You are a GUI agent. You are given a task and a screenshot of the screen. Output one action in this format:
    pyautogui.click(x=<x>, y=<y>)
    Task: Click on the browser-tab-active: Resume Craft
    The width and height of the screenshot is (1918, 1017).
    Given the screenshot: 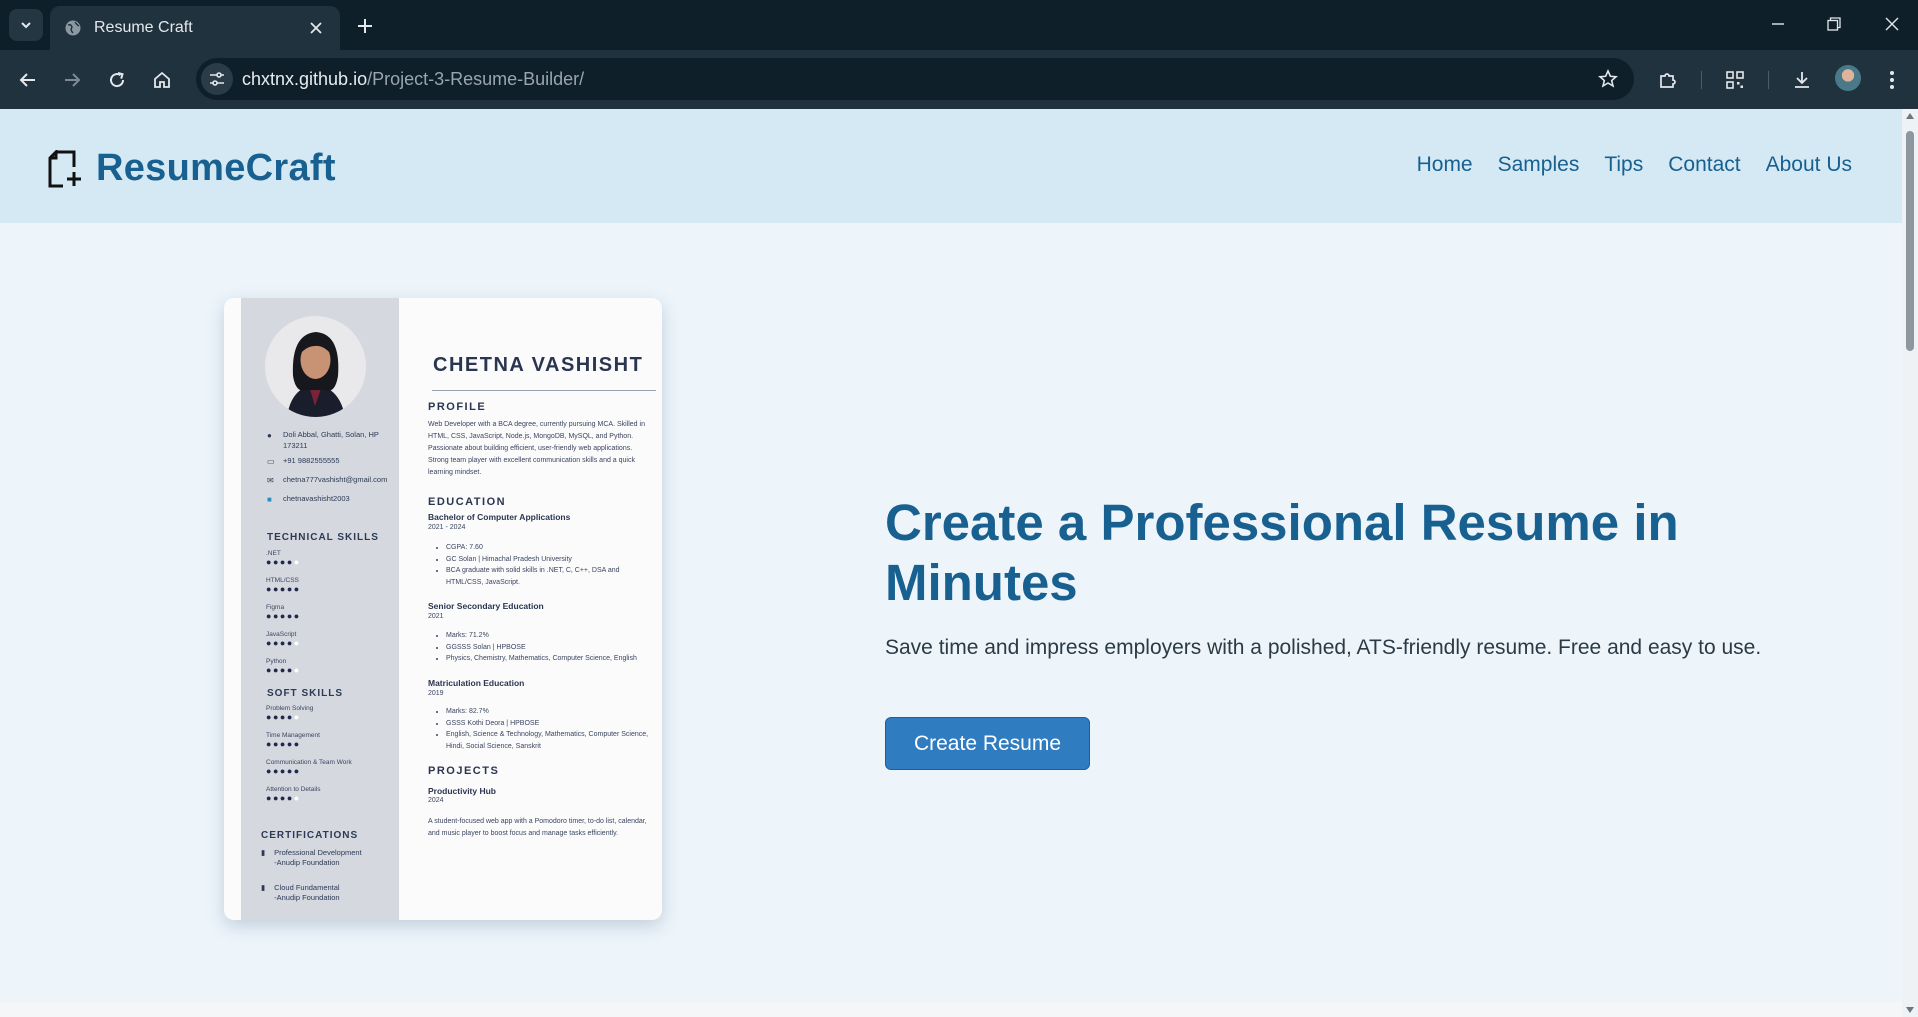 What is the action you would take?
    pyautogui.click(x=195, y=28)
    